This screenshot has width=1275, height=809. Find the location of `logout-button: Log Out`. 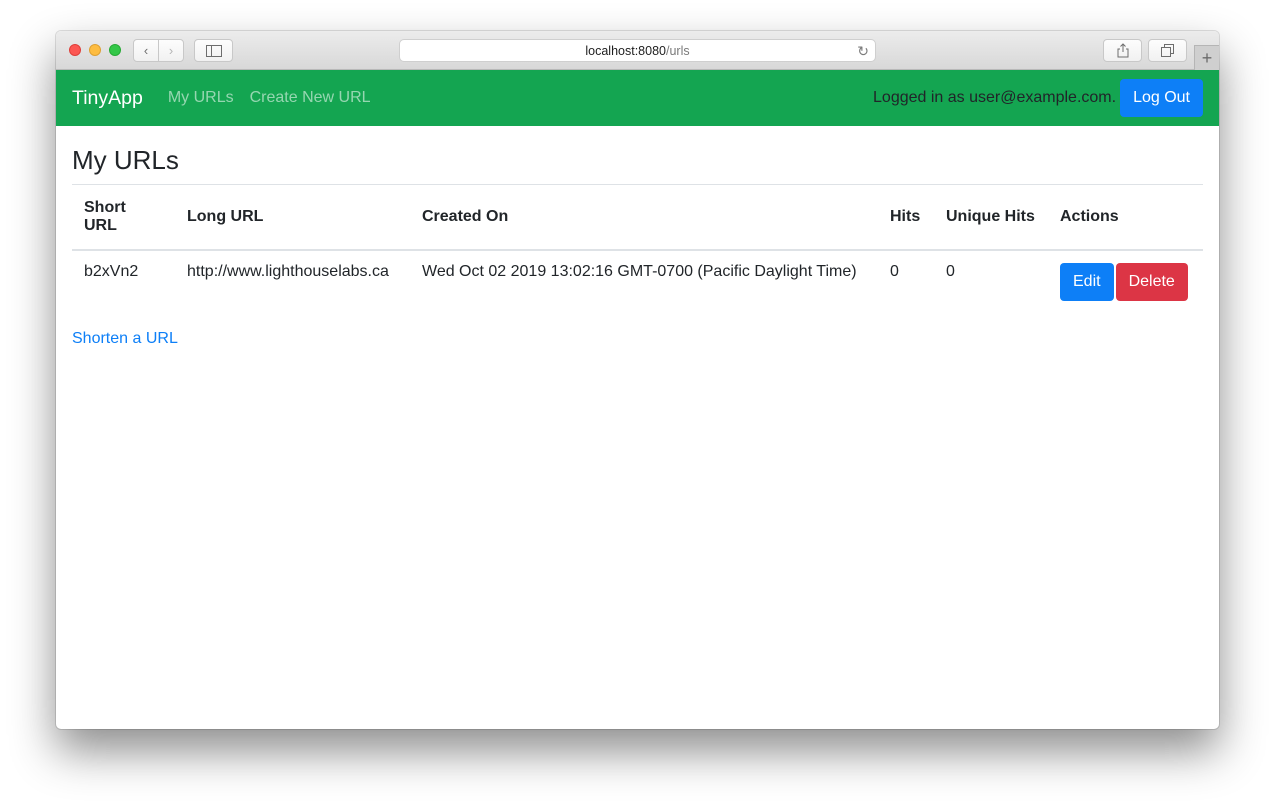

logout-button: Log Out is located at coordinates (1161, 98).